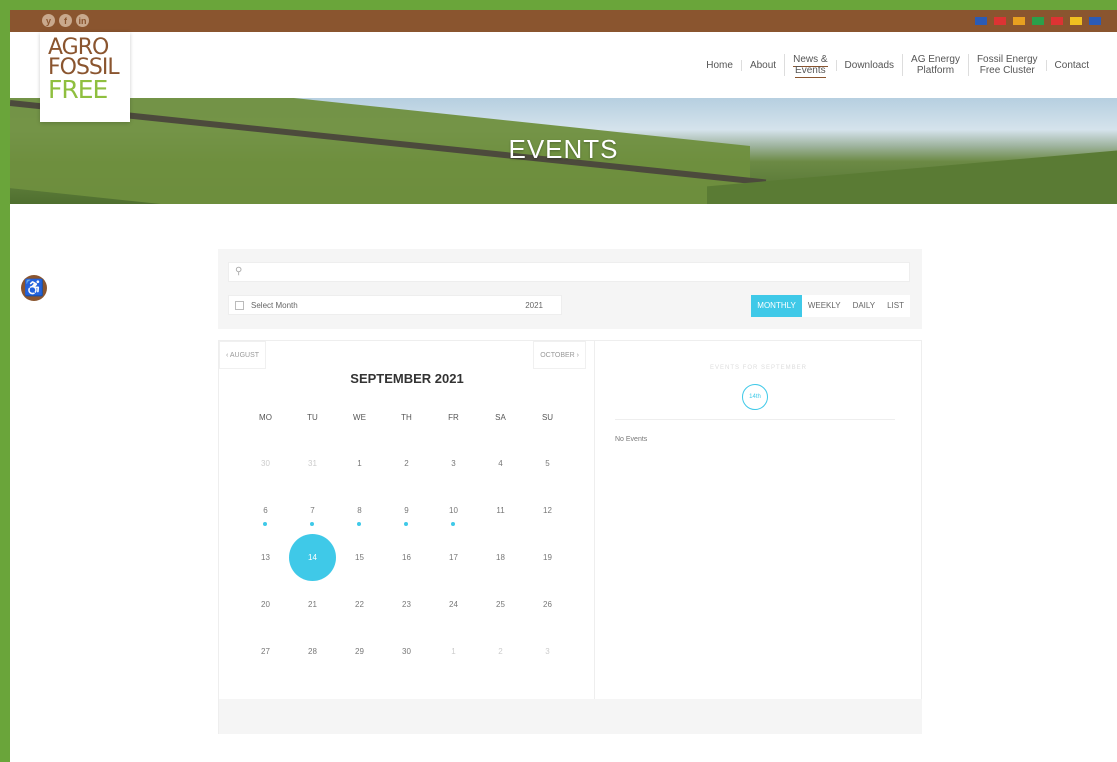 The width and height of the screenshot is (1117, 762). What do you see at coordinates (359, 652) in the screenshot?
I see `day-cell: 29` at bounding box center [359, 652].